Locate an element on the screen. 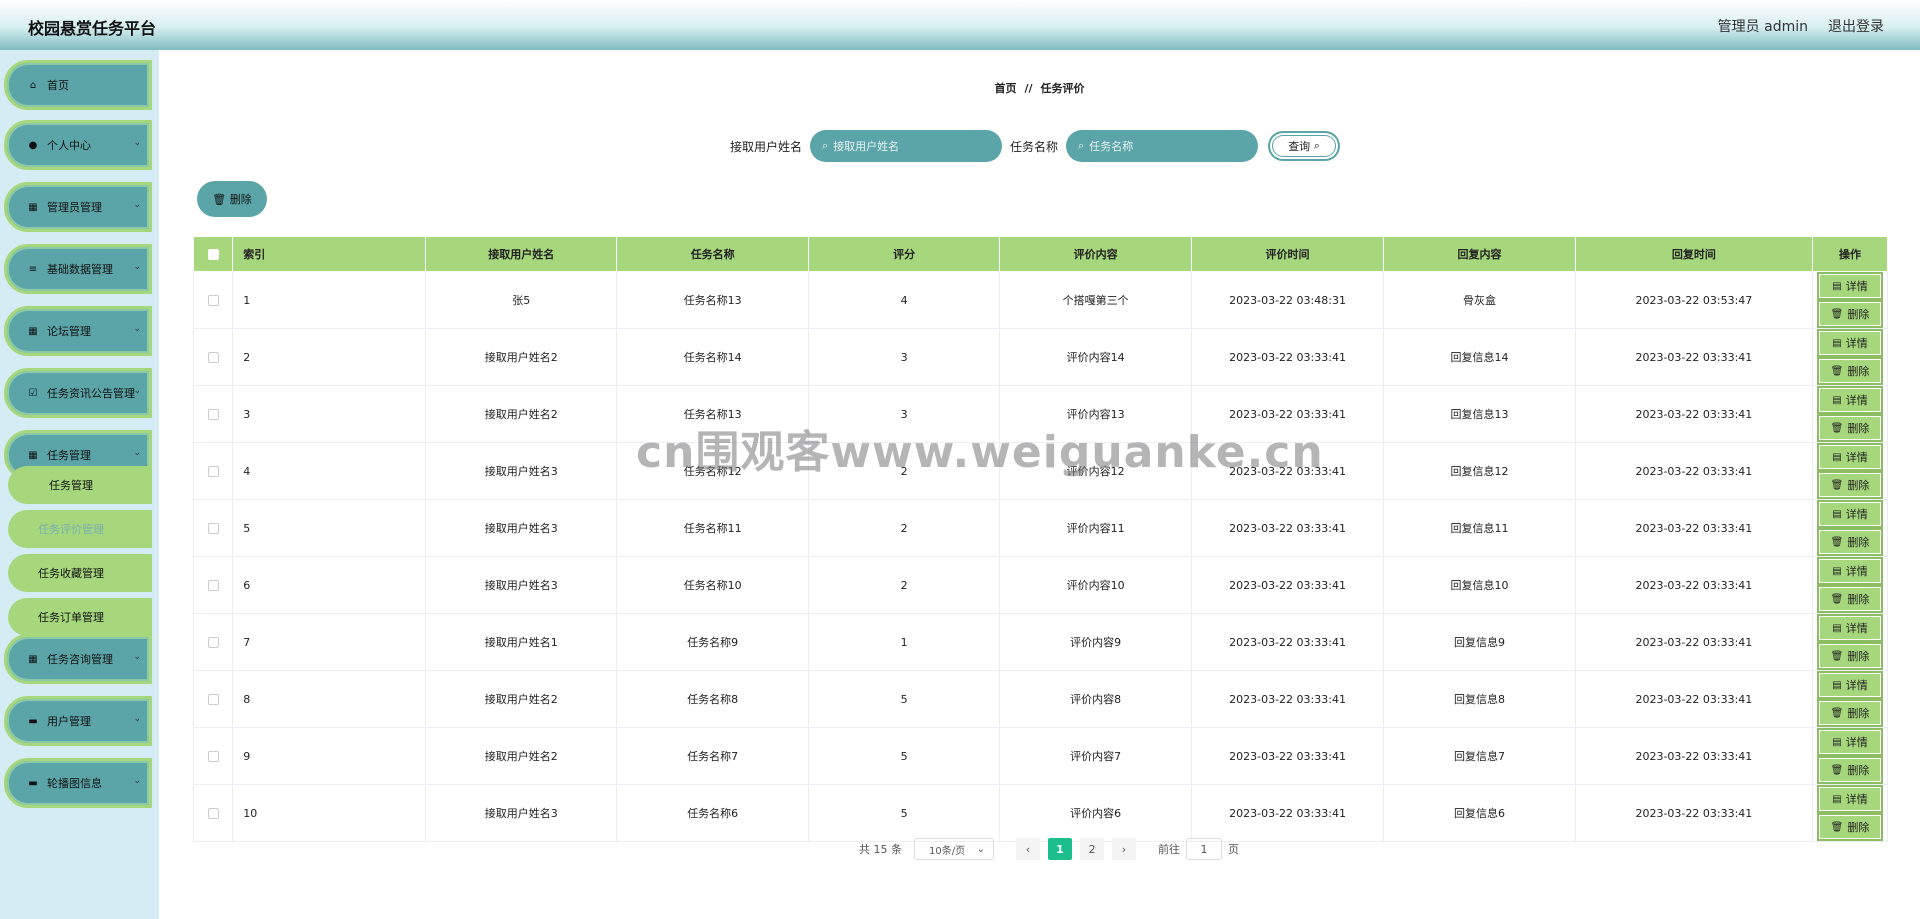 Image resolution: width=1920 pixels, height=919 pixels. next-page-button: › is located at coordinates (1124, 849).